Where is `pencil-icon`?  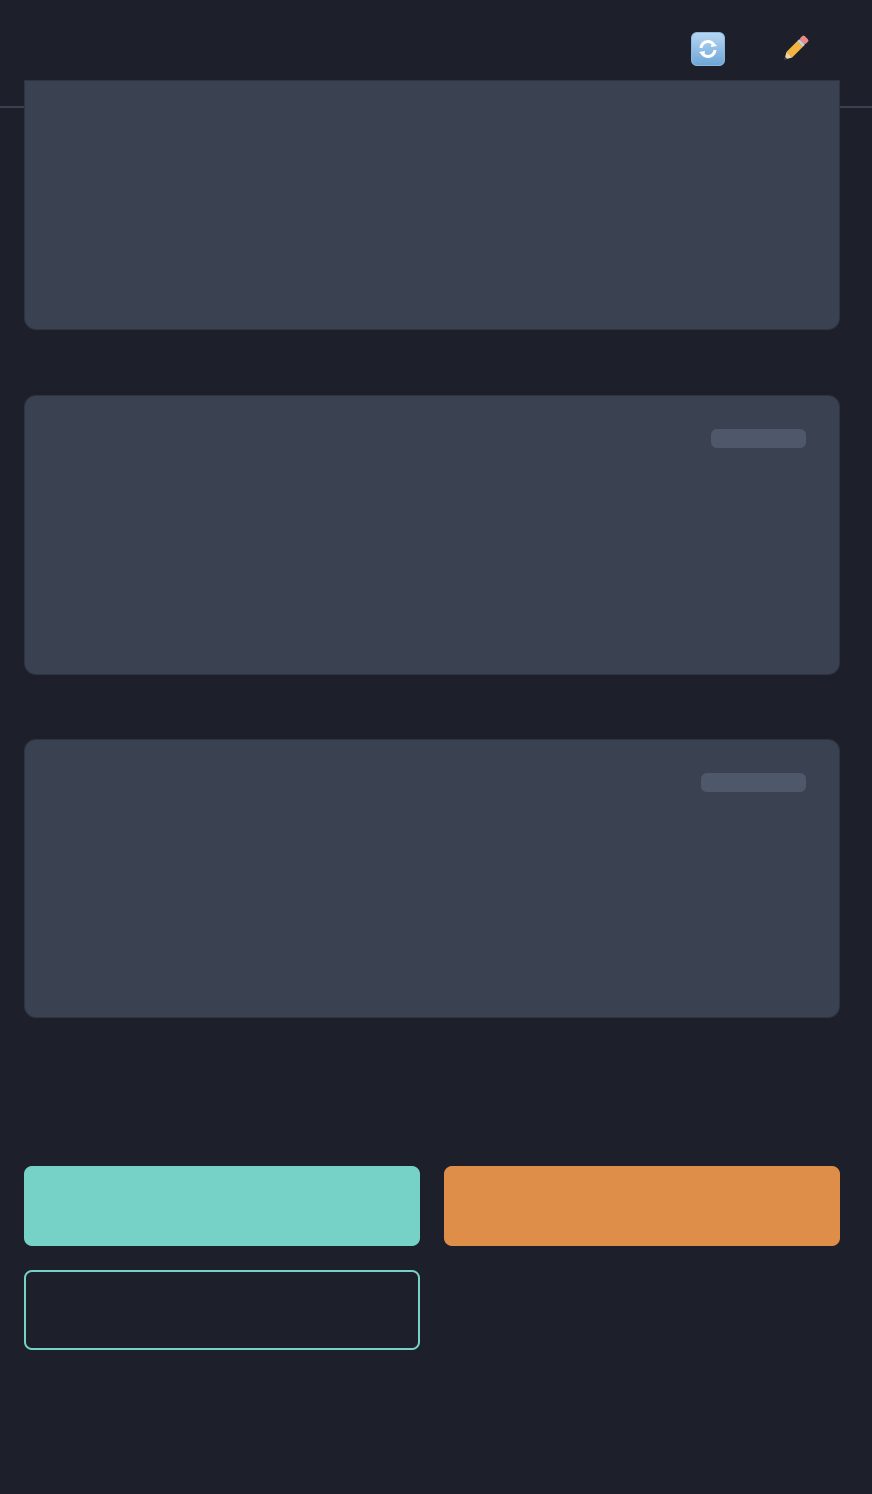
pencil-icon is located at coordinates (796, 47).